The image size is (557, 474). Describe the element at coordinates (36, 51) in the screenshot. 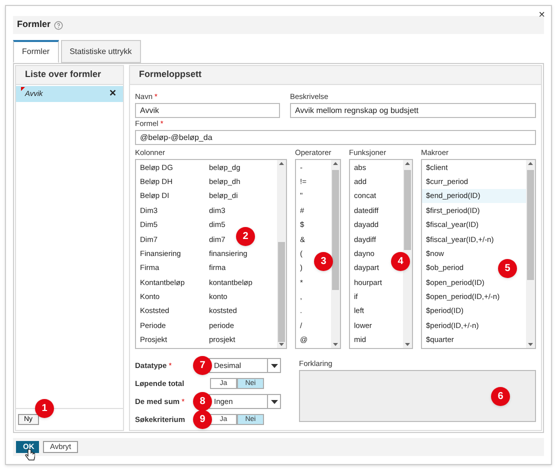

I see `tab: Formler` at that location.